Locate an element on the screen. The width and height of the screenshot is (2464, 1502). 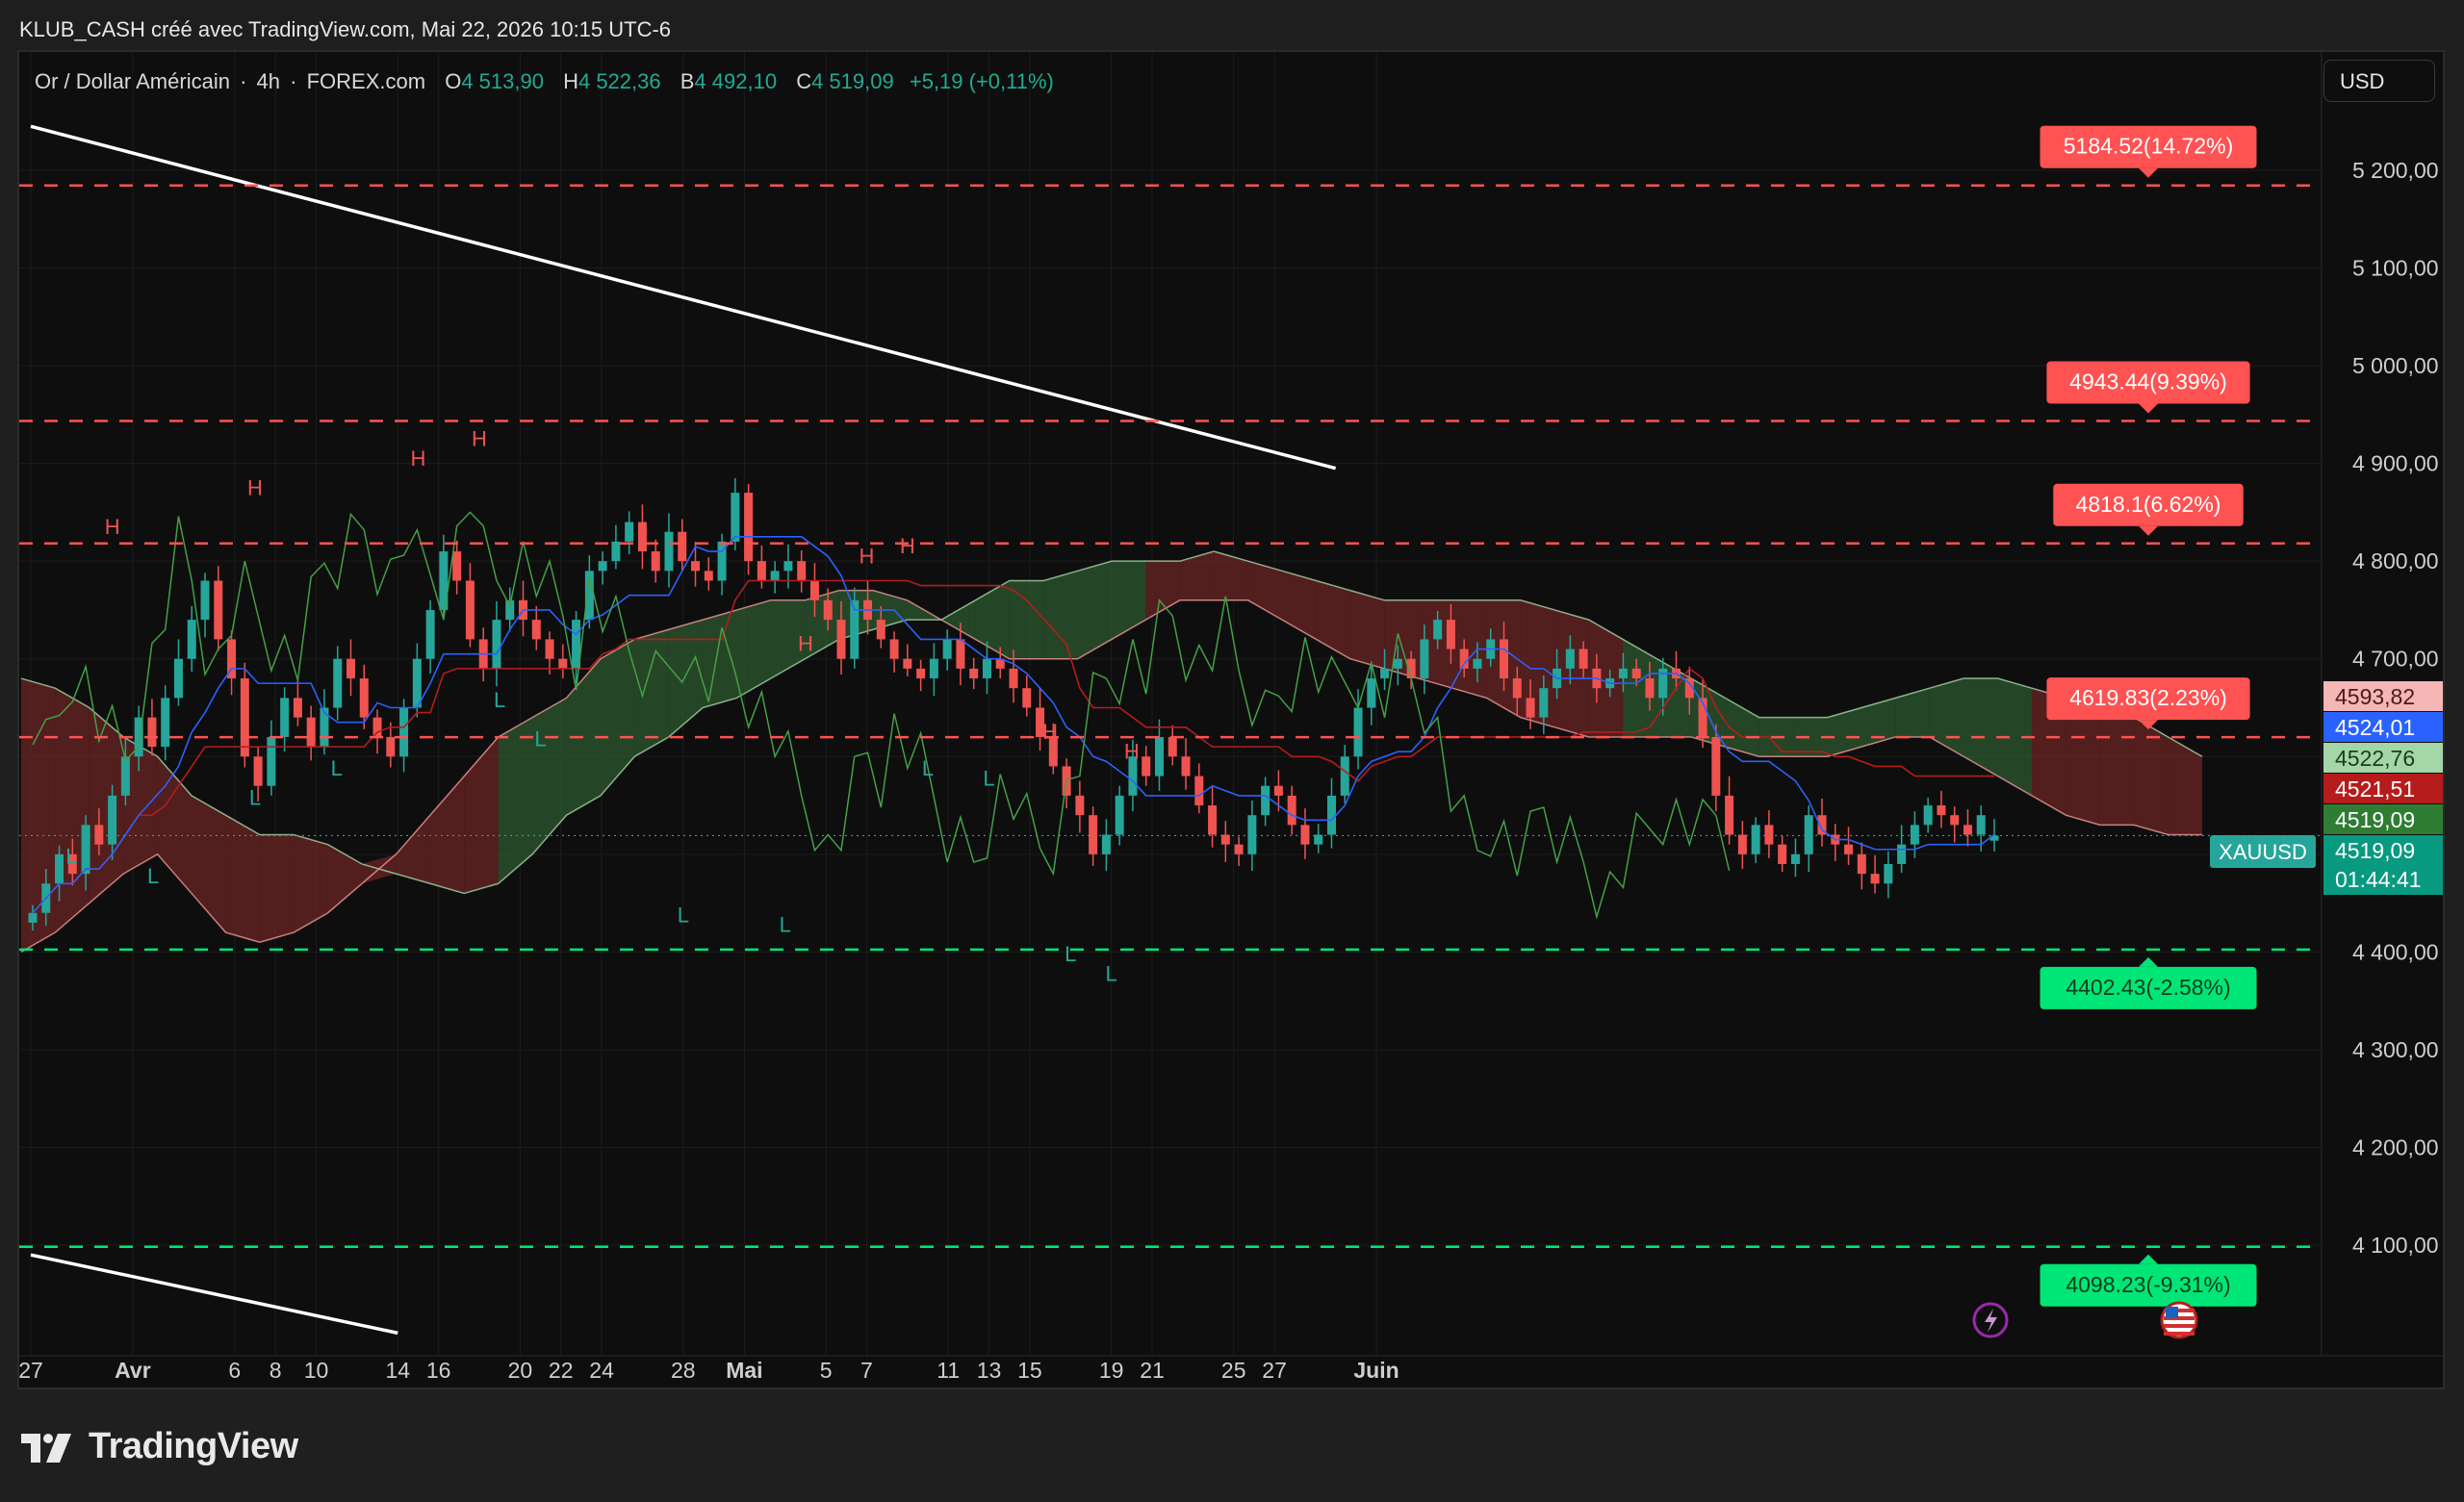
symbol-description: Or / Dollar Américain is located at coordinates (132, 81).